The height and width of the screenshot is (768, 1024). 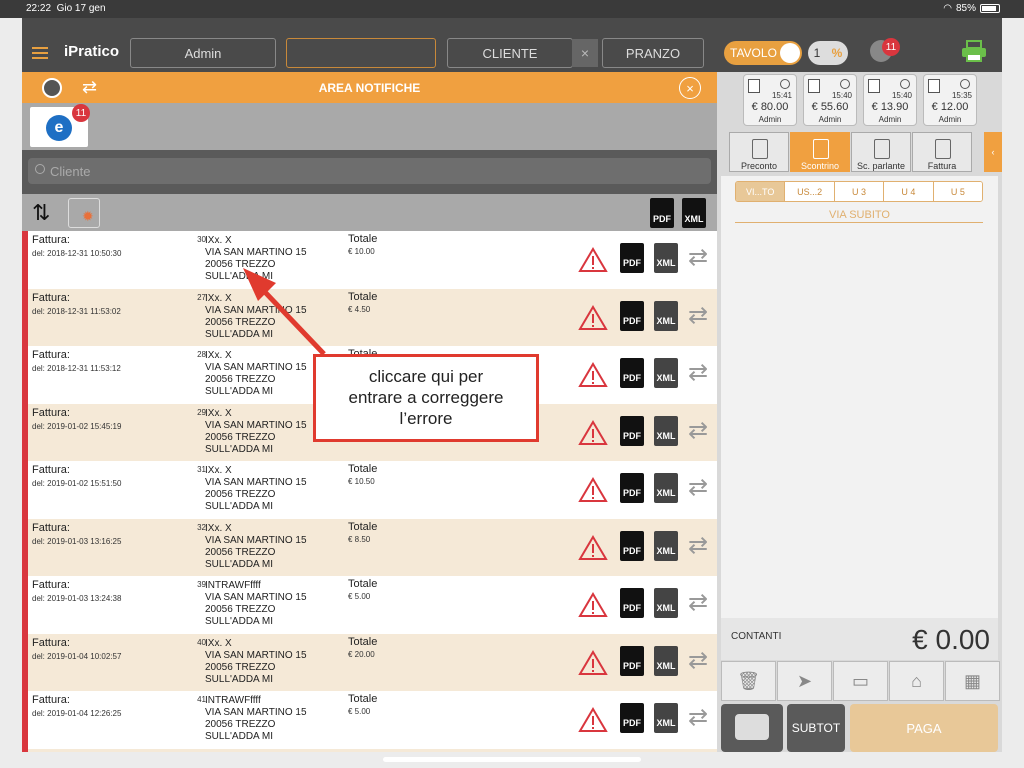 I want to click on wallet-button, so click(x=752, y=728).